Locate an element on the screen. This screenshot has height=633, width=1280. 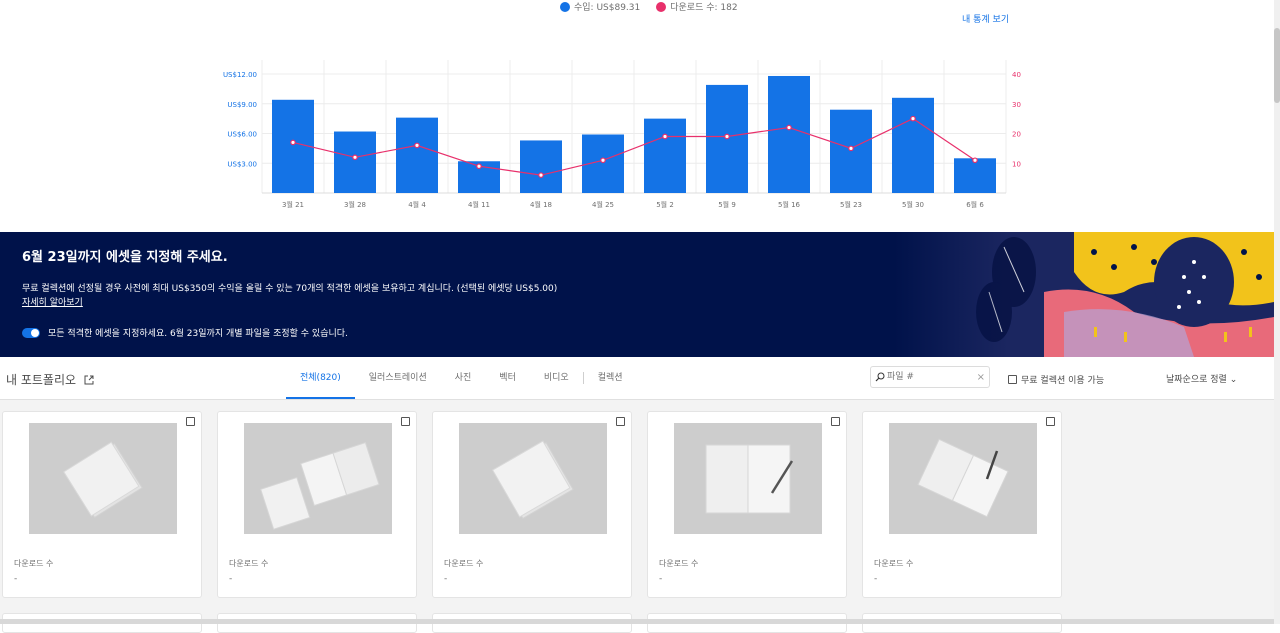
x-tick-label: 4월 25 is located at coordinates (603, 204).